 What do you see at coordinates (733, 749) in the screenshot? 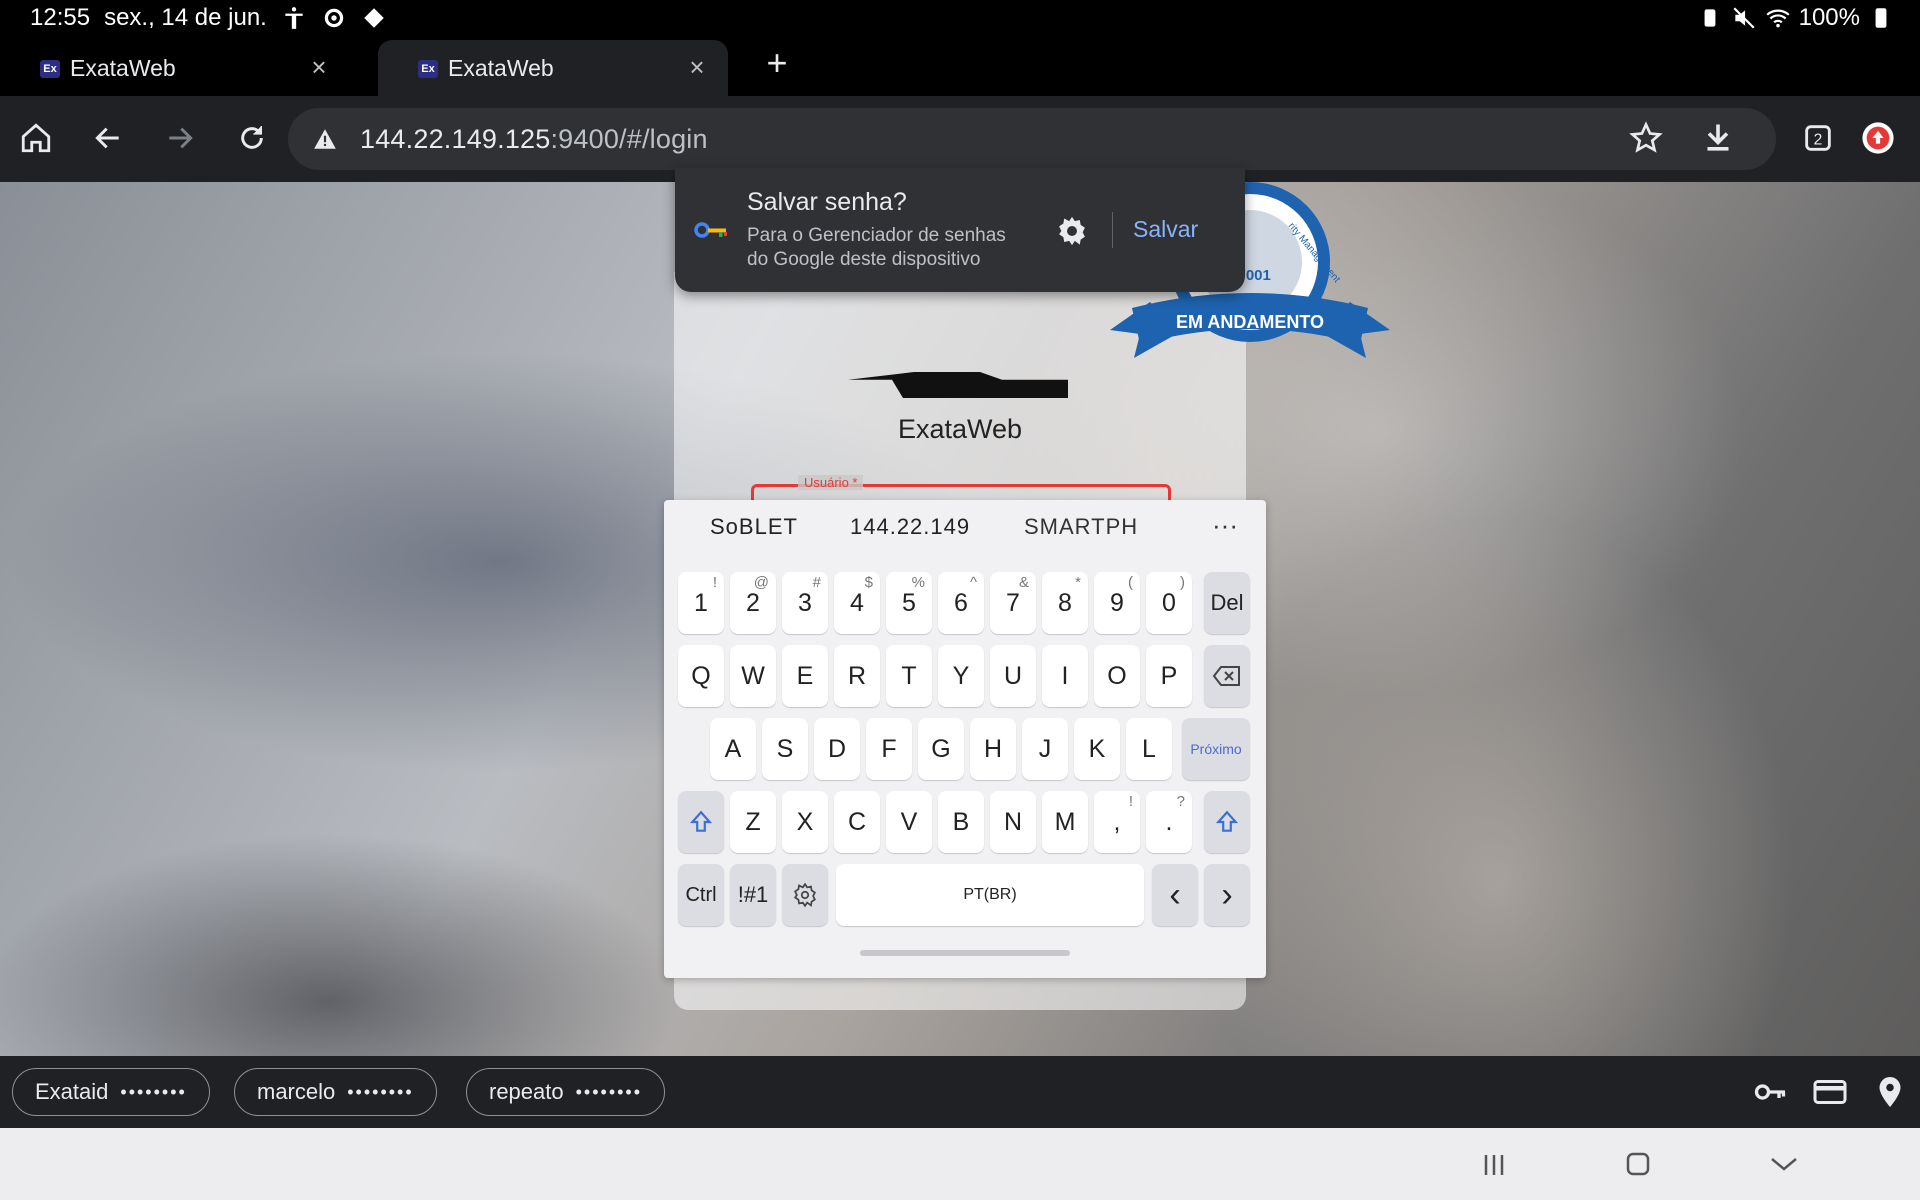
I see `key-a: A` at bounding box center [733, 749].